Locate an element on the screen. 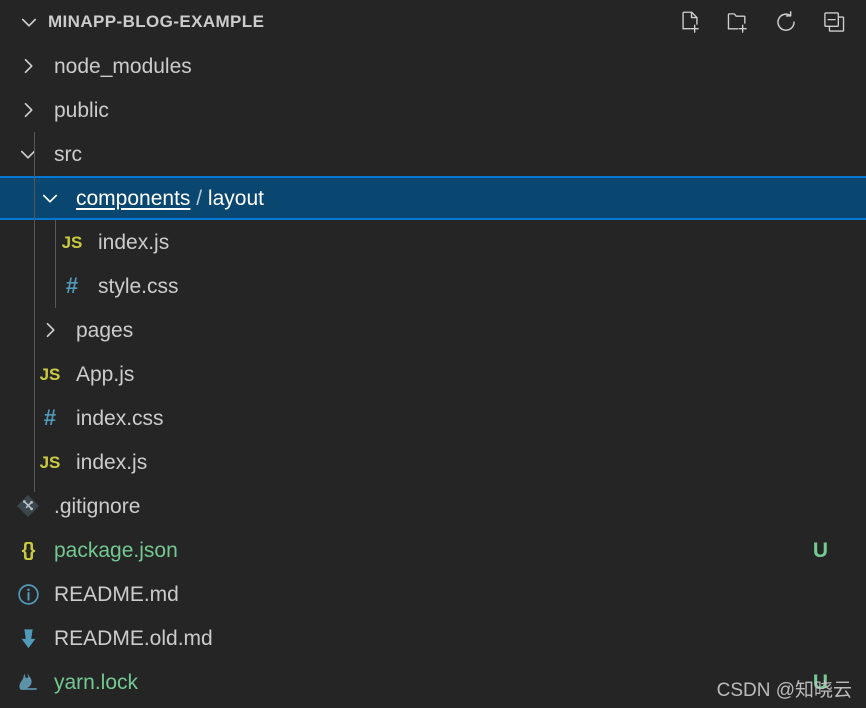 The width and height of the screenshot is (866, 708). json-file-icon: {} is located at coordinates (28, 550).